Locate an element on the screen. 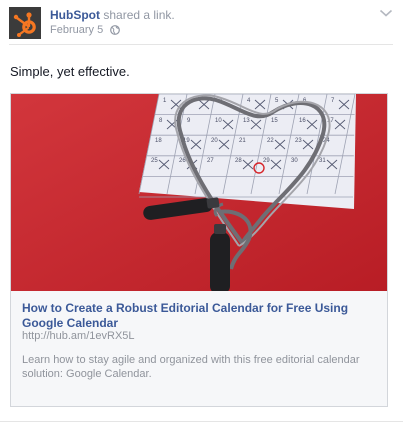  calendar-day-number: 23 is located at coordinates (298, 141).